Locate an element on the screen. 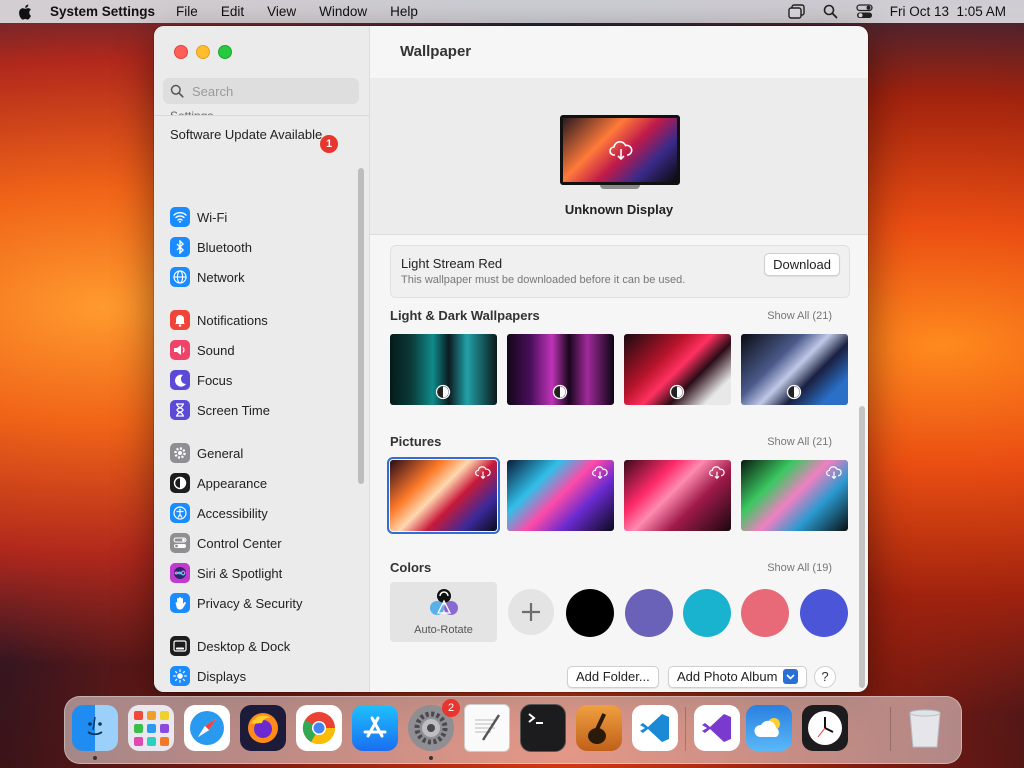  sidebar-item-network: Network is located at coordinates (254, 277).